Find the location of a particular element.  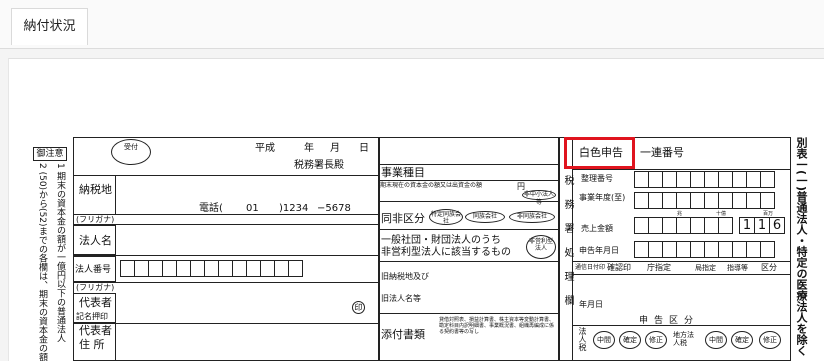

schedule-label: 別表一(一)普通法人・特定の医療法人を除く is located at coordinates (801, 247).